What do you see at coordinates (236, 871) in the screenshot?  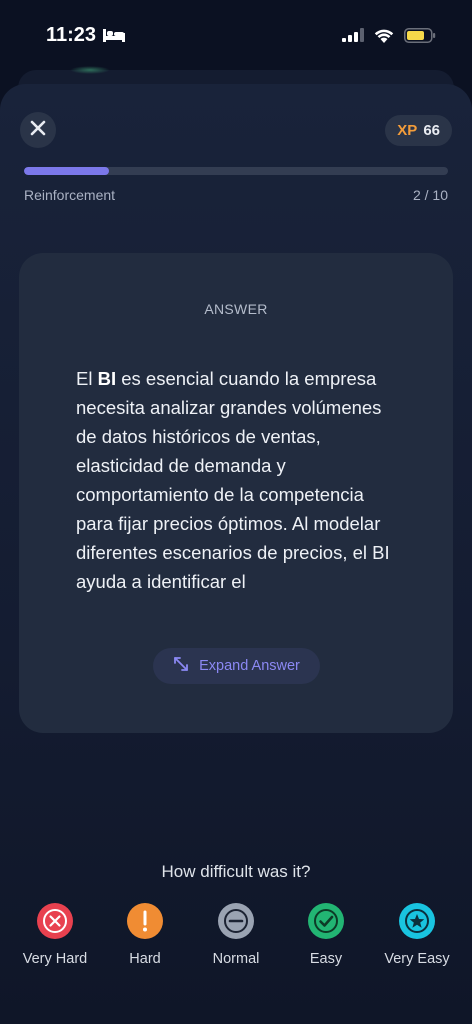 I see `difficulty-title: How difficult was it?` at bounding box center [236, 871].